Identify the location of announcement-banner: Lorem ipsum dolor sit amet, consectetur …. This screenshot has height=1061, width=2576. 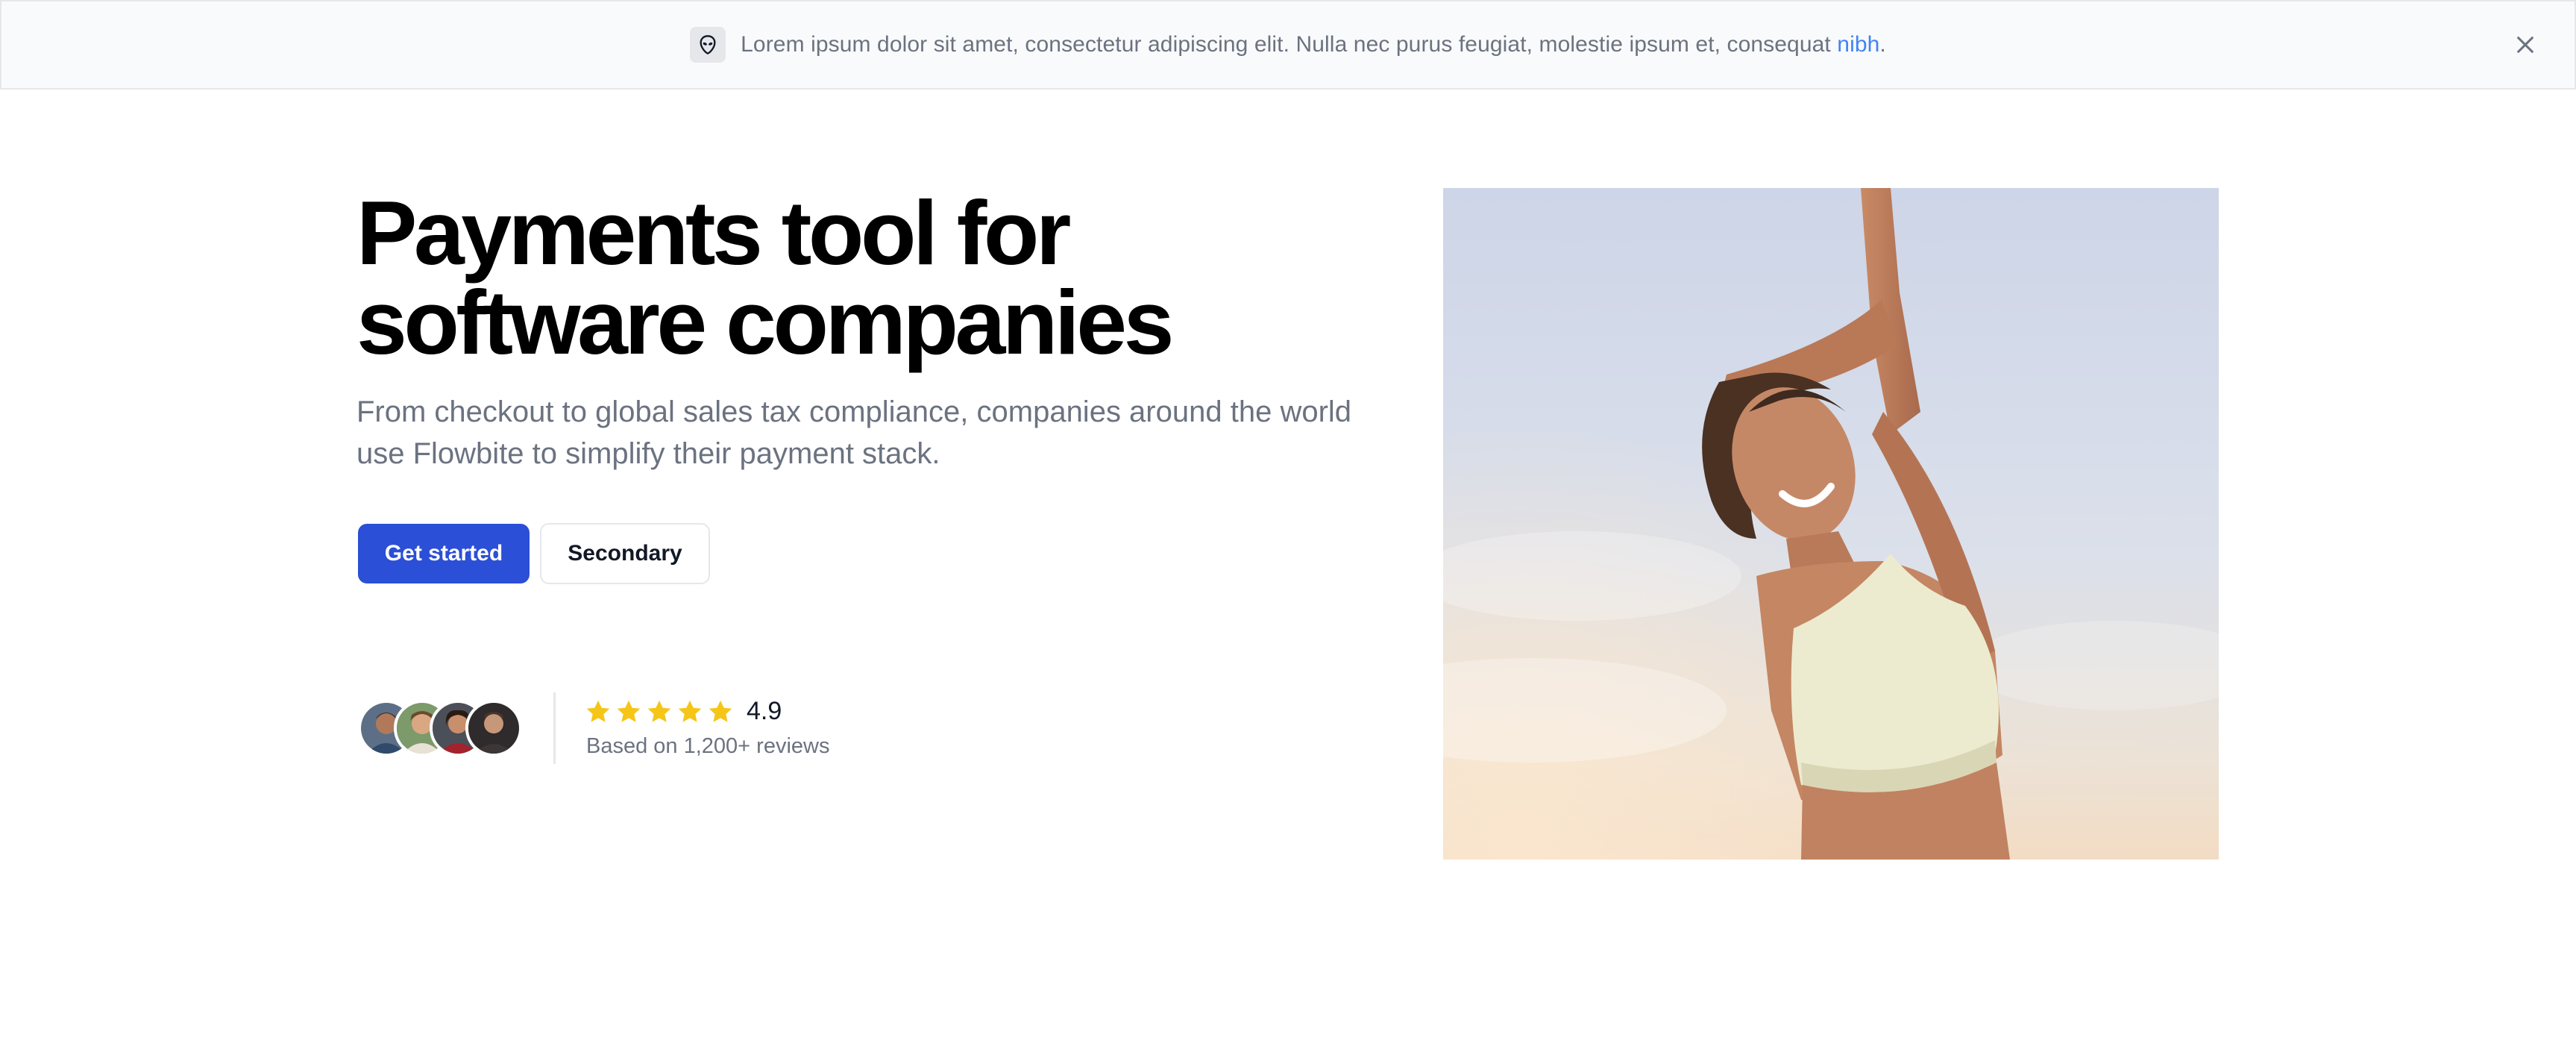
(1288, 45).